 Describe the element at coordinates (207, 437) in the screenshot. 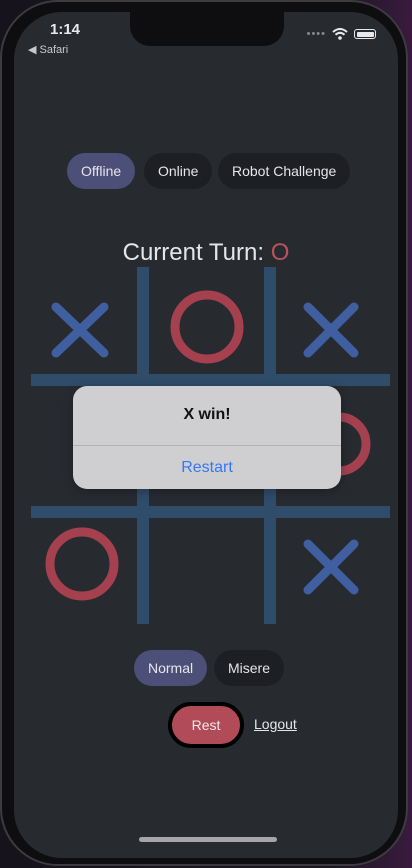

I see `win-alert-dialog: X win! Restart` at that location.